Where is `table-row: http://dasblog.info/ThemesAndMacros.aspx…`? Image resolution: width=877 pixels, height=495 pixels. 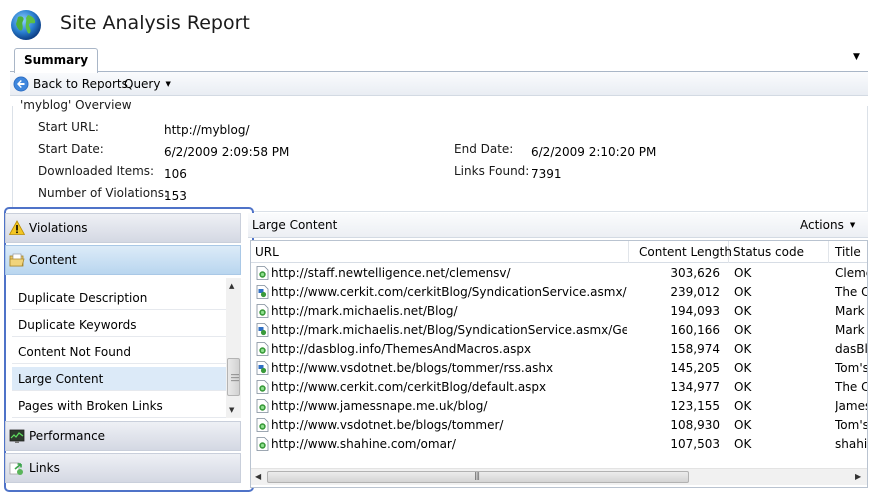 table-row: http://dasblog.info/ThemesAndMacros.aspx… is located at coordinates (559, 349).